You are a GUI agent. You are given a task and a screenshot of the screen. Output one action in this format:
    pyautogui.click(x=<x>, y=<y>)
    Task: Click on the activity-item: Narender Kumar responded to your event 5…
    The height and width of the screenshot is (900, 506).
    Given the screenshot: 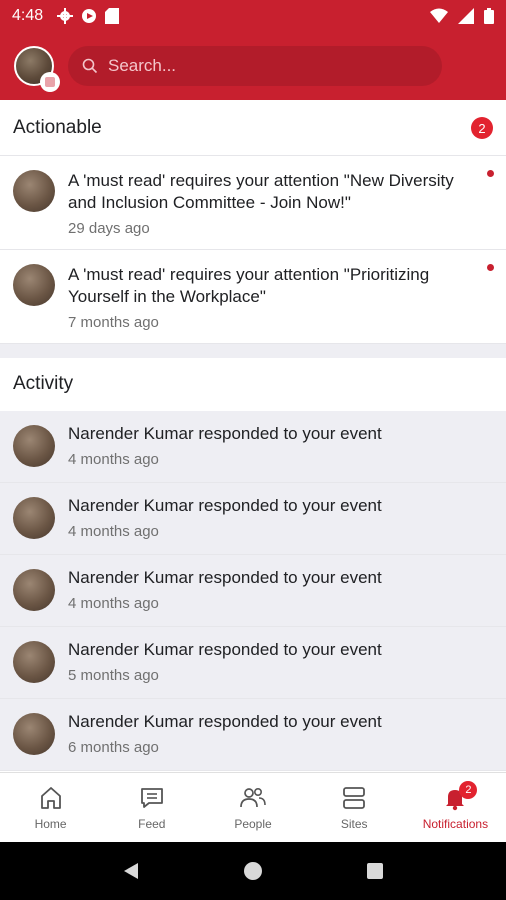 What is the action you would take?
    pyautogui.click(x=253, y=663)
    